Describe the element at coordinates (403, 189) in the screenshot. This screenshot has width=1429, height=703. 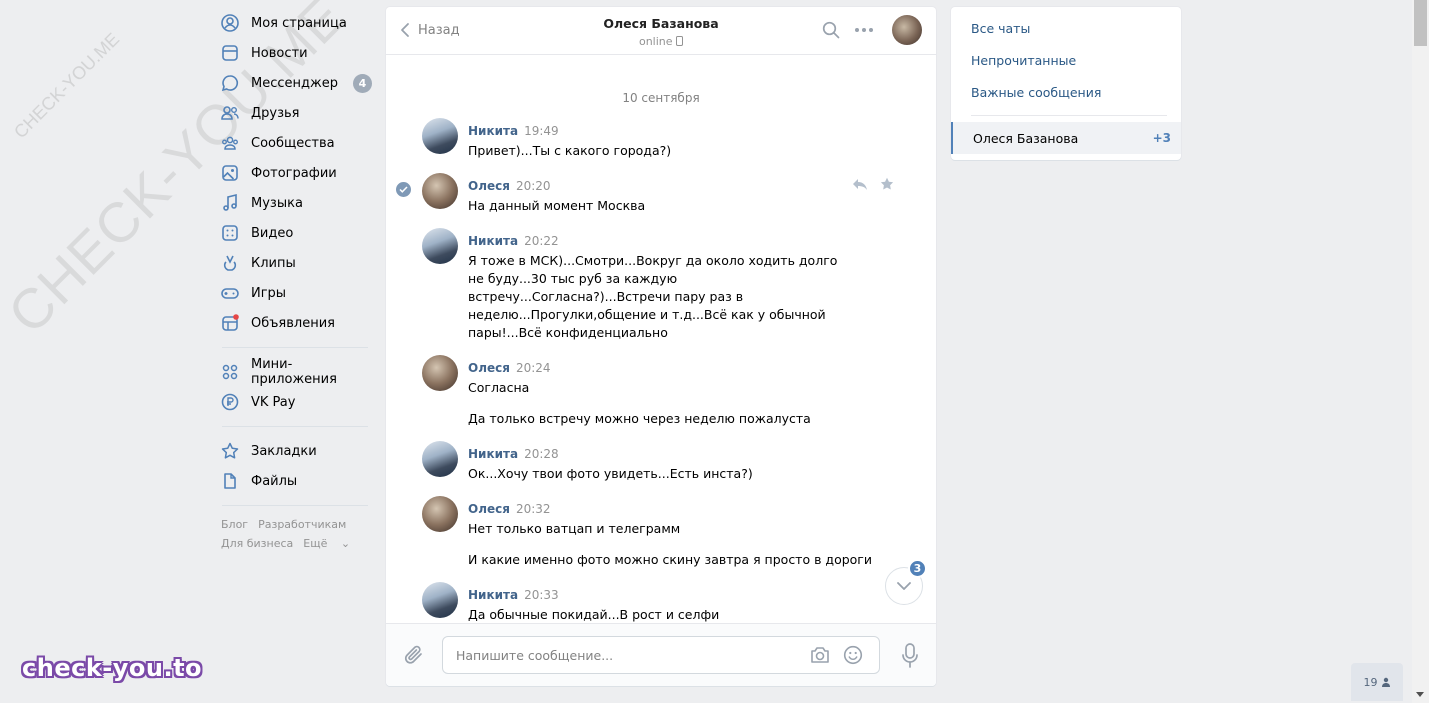
I see `check-icon` at that location.